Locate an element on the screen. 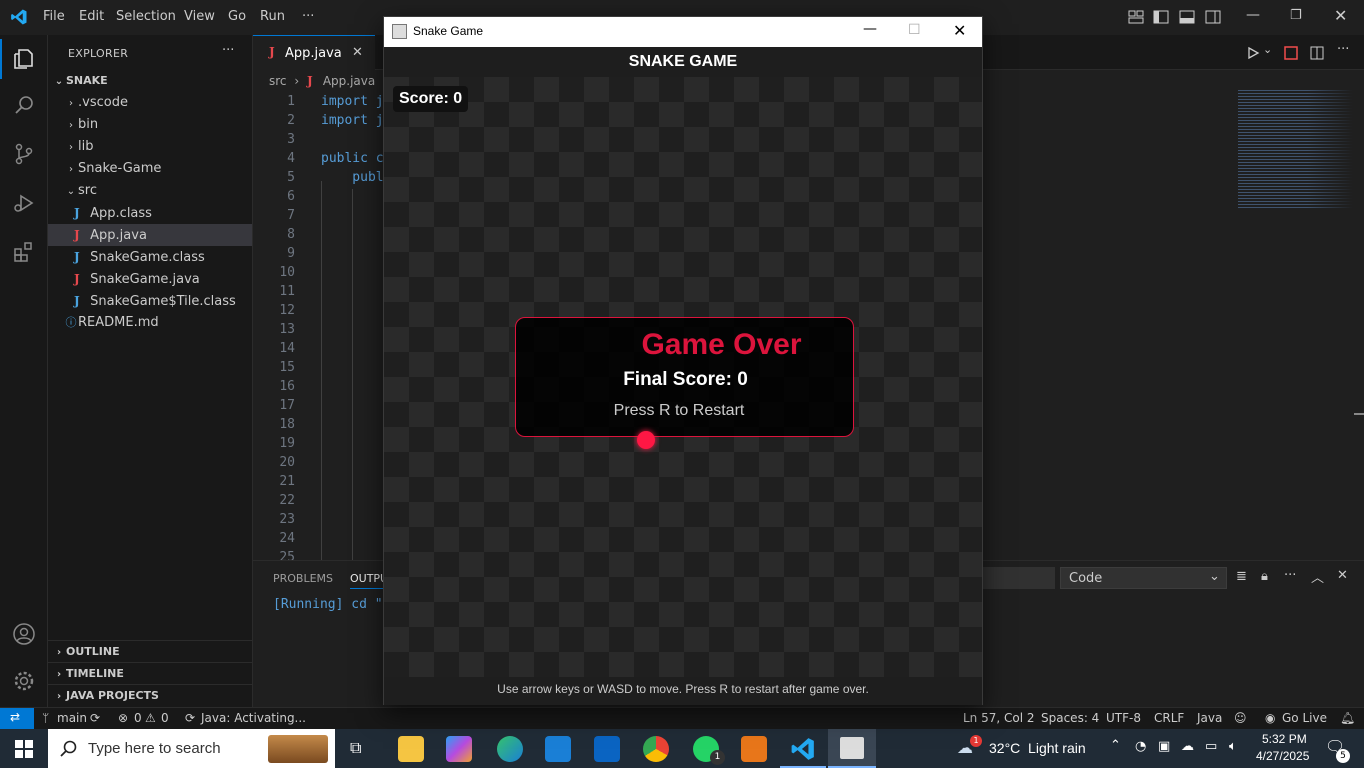  branch-label: main is located at coordinates (72, 718).